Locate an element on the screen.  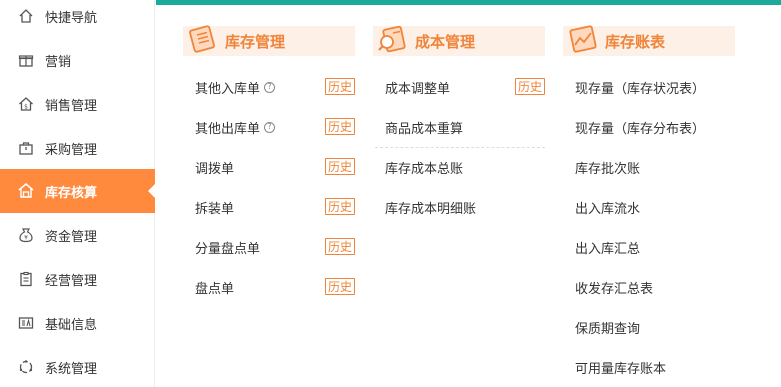
menu-item-label: 收发存汇总表 is located at coordinates (614, 289).